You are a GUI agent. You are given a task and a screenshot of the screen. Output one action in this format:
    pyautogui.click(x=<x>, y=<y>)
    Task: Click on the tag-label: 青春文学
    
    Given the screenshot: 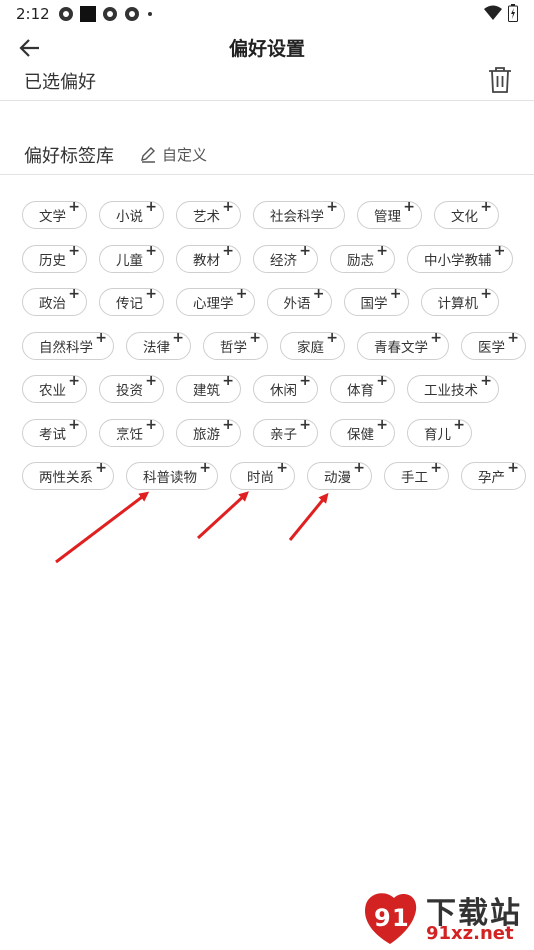 What is the action you would take?
    pyautogui.click(x=401, y=347)
    